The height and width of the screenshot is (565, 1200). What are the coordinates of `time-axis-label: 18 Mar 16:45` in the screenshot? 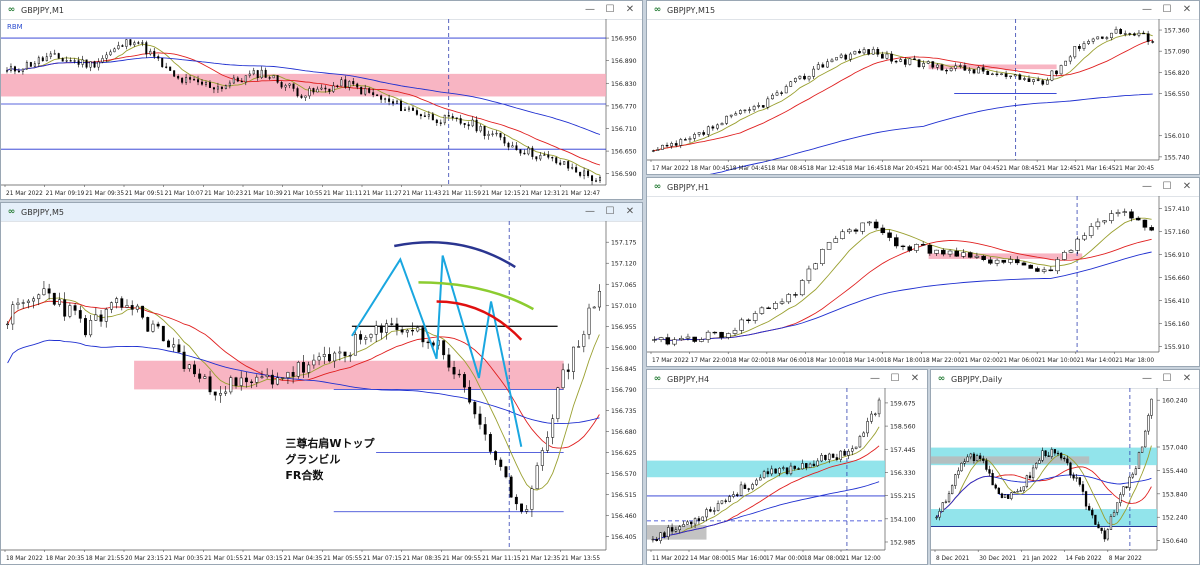 It's located at (864, 169).